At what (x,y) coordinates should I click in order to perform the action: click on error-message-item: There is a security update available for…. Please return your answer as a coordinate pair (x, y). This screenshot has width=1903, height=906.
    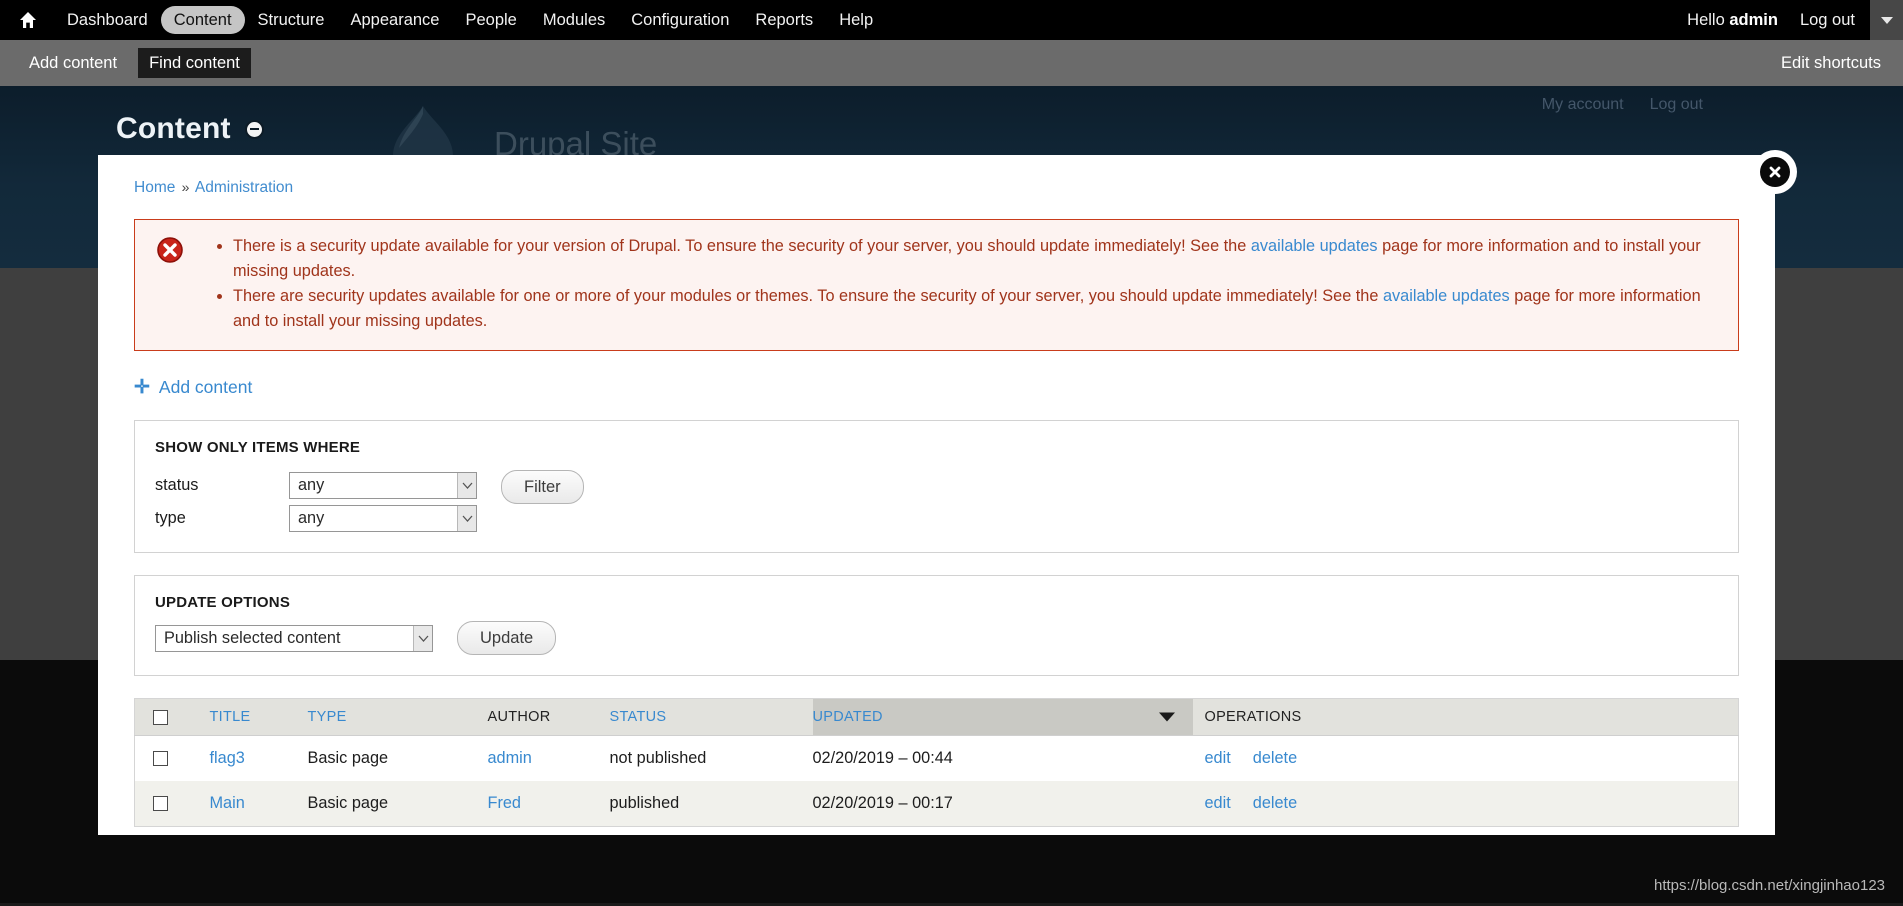
    Looking at the image, I should click on (976, 259).